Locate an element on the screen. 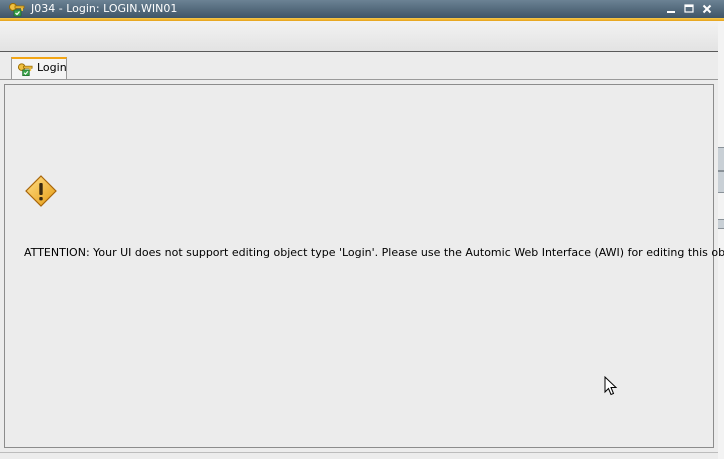 The image size is (724, 459). close-button is located at coordinates (707, 9).